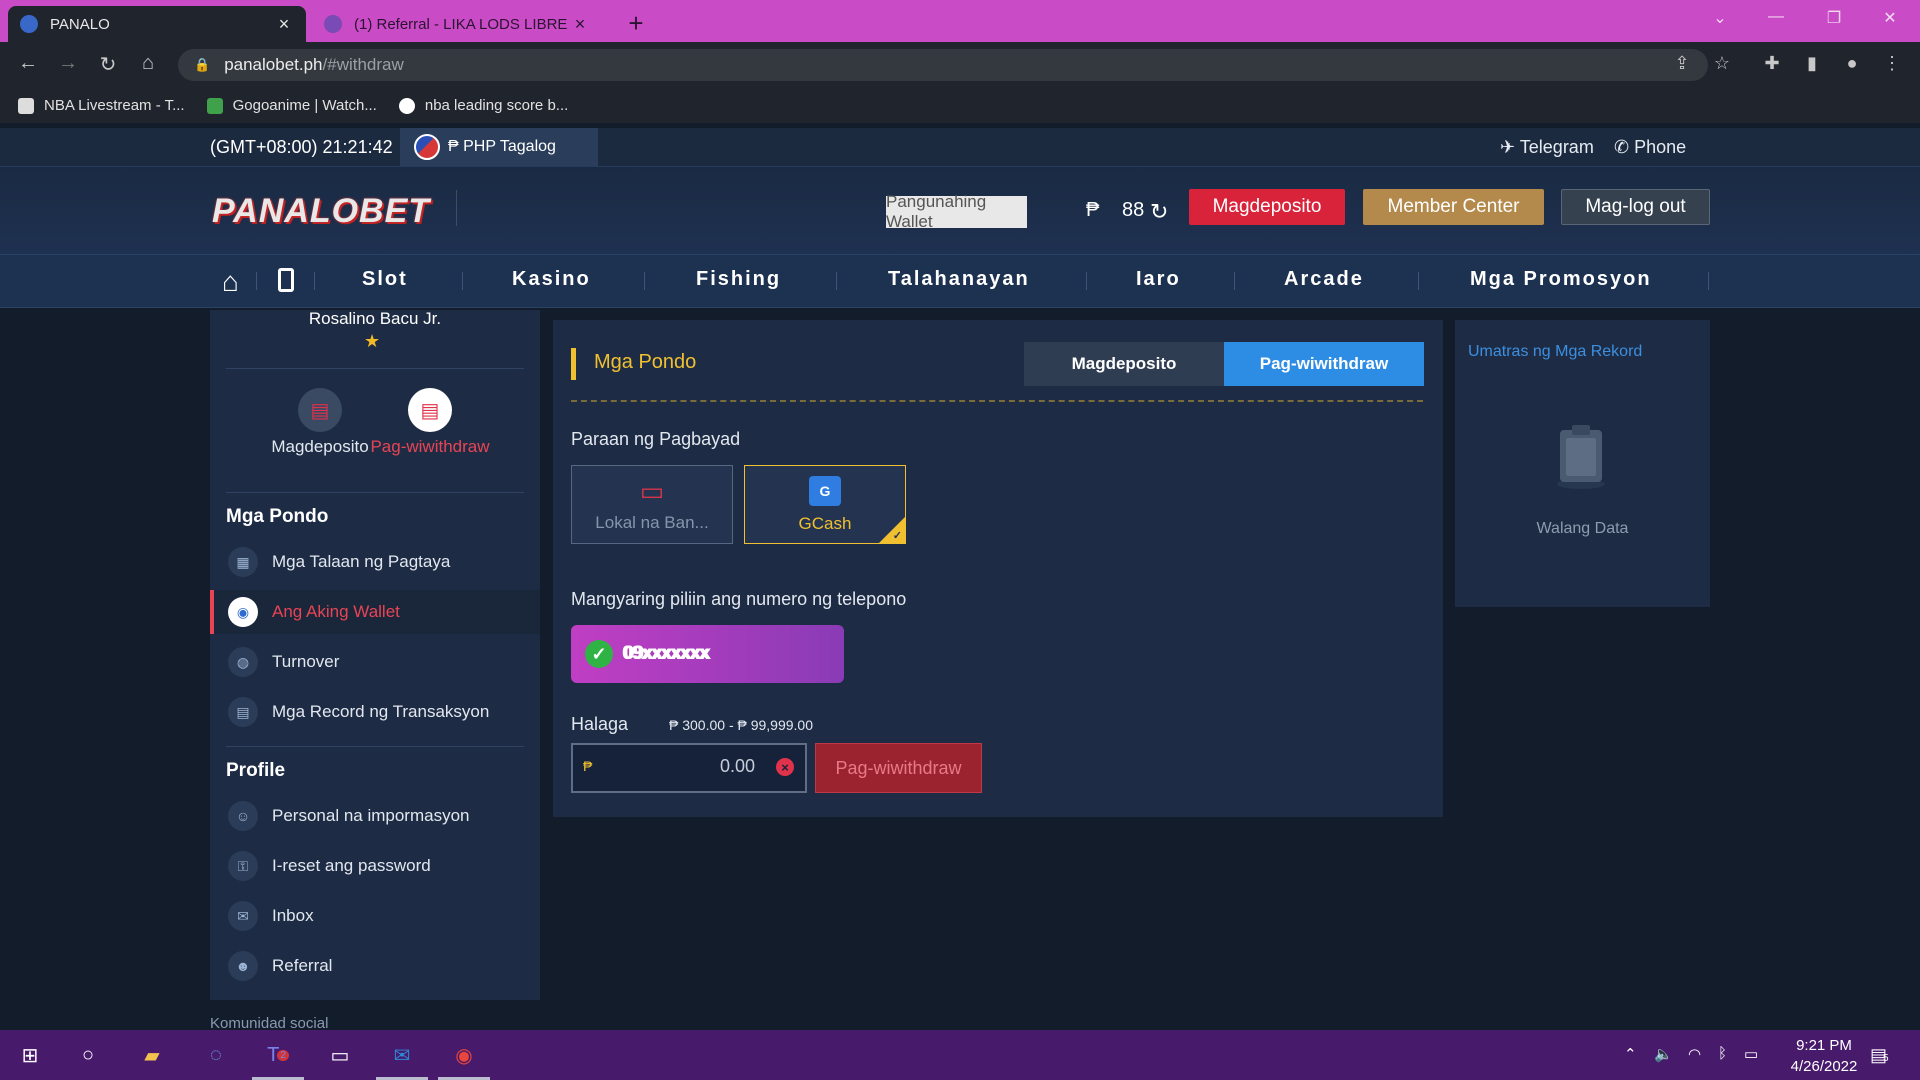 The width and height of the screenshot is (1920, 1080). Describe the element at coordinates (230, 282) in the screenshot. I see `home-icon: ⌂` at that location.